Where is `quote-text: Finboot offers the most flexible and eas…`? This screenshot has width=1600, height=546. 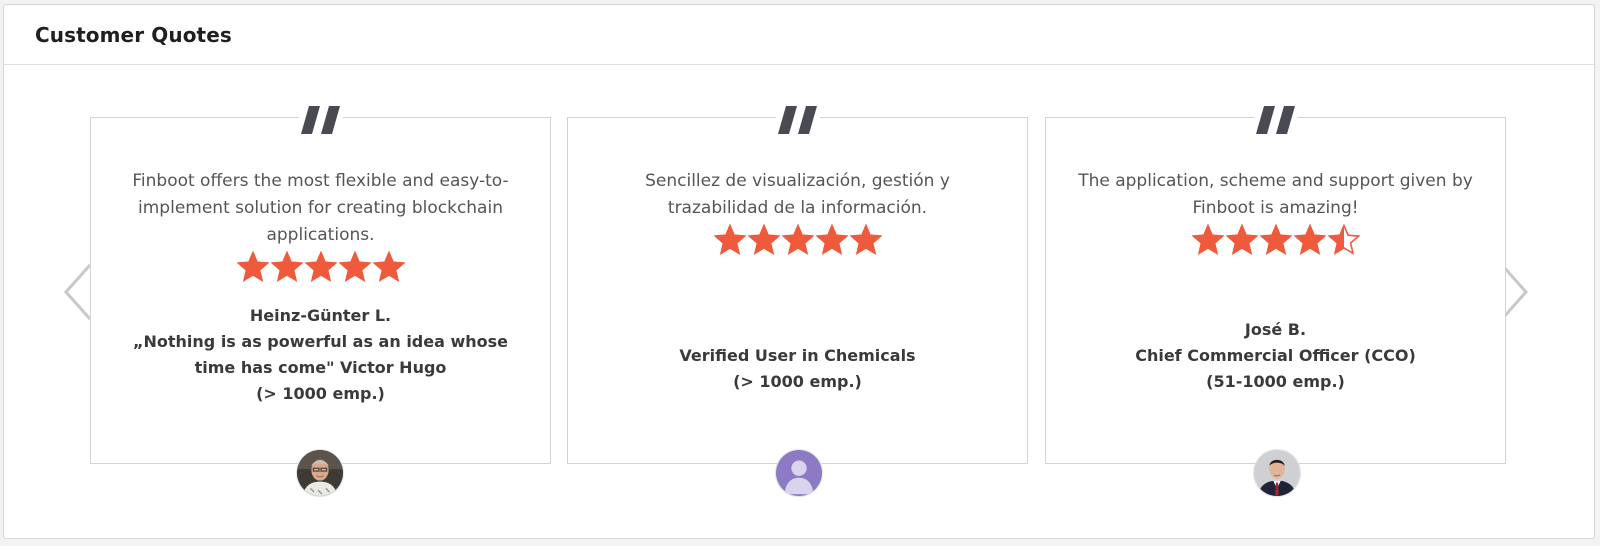 quote-text: Finboot offers the most flexible and eas… is located at coordinates (320, 208).